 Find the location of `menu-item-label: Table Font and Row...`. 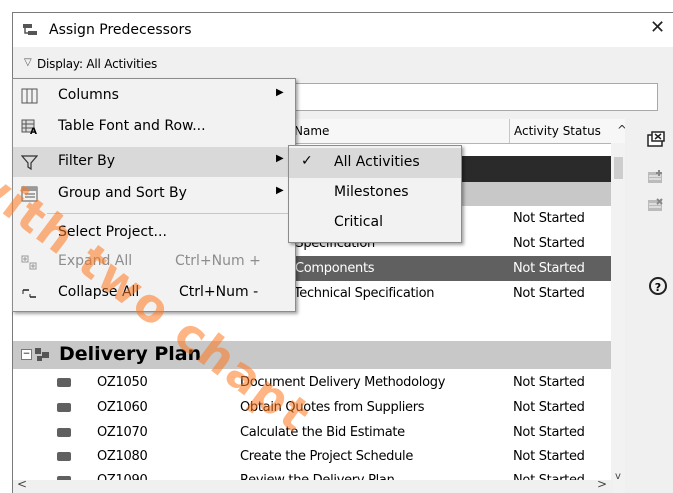

menu-item-label: Table Font and Row... is located at coordinates (132, 126).